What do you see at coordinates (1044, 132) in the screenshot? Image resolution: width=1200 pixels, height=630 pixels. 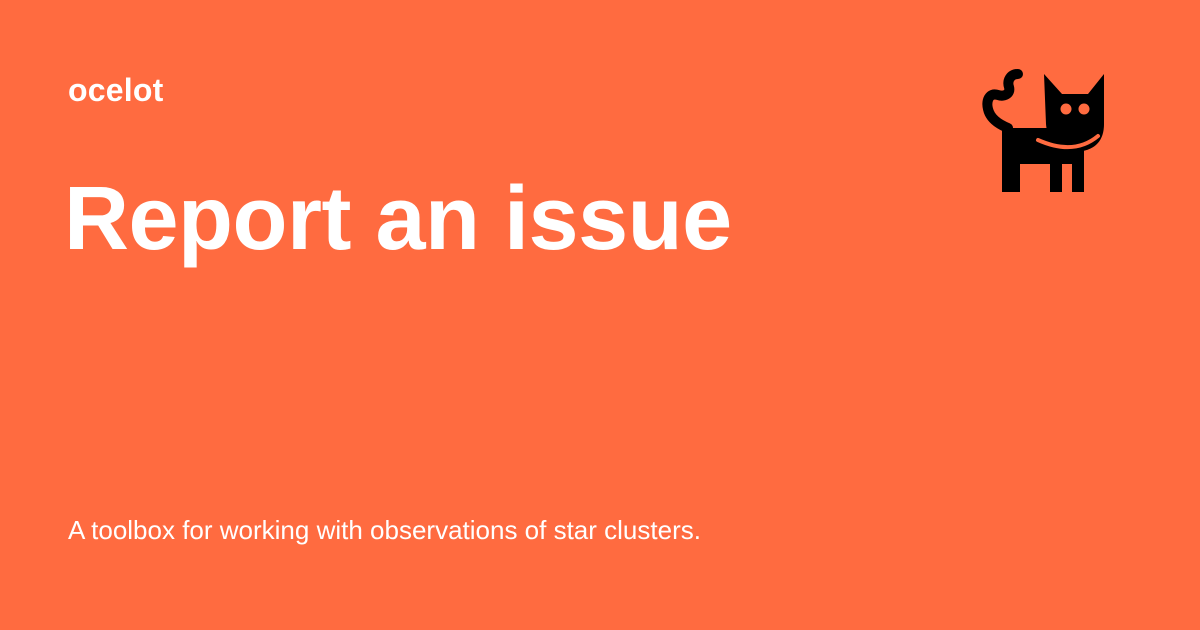 I see `cat-icon` at bounding box center [1044, 132].